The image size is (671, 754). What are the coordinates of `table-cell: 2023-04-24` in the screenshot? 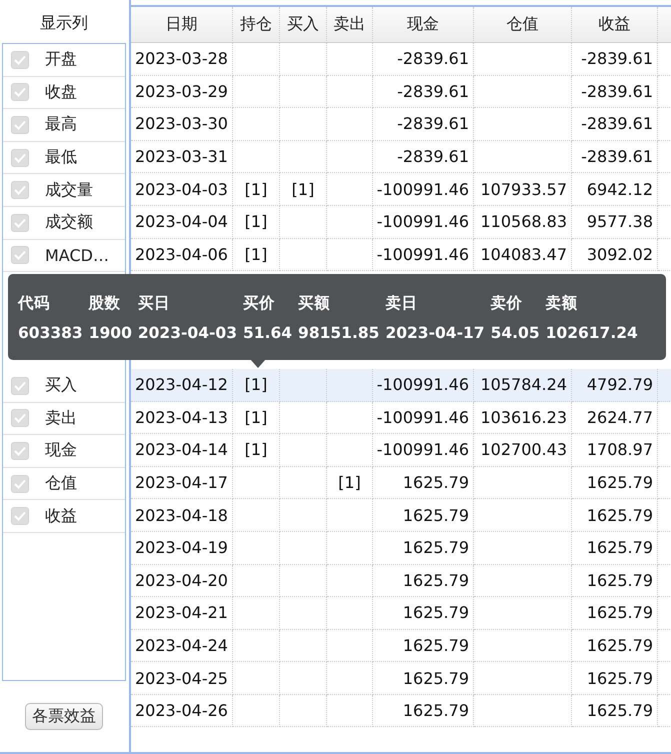 It's located at (182, 646).